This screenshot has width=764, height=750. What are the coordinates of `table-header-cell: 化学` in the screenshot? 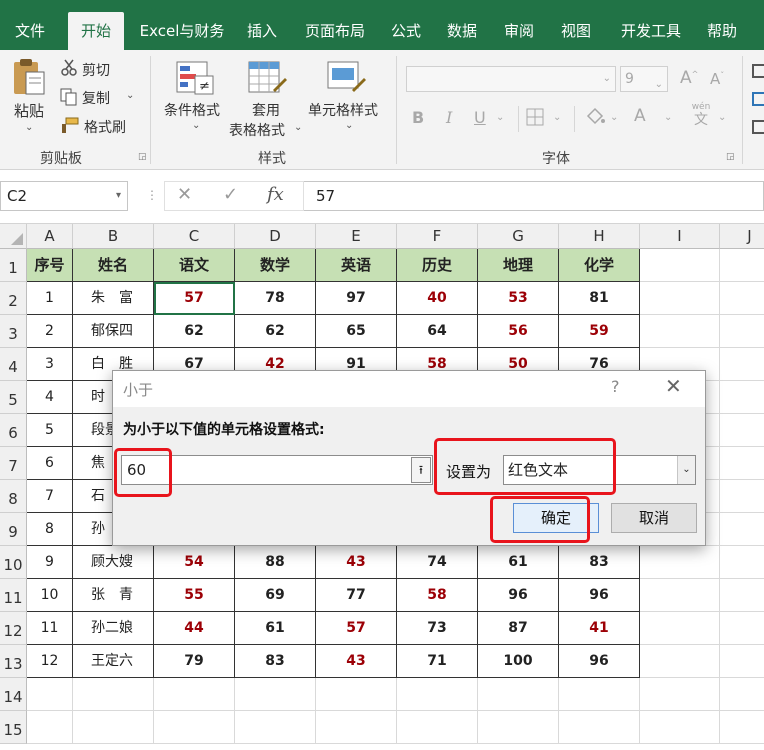 It's located at (599, 265).